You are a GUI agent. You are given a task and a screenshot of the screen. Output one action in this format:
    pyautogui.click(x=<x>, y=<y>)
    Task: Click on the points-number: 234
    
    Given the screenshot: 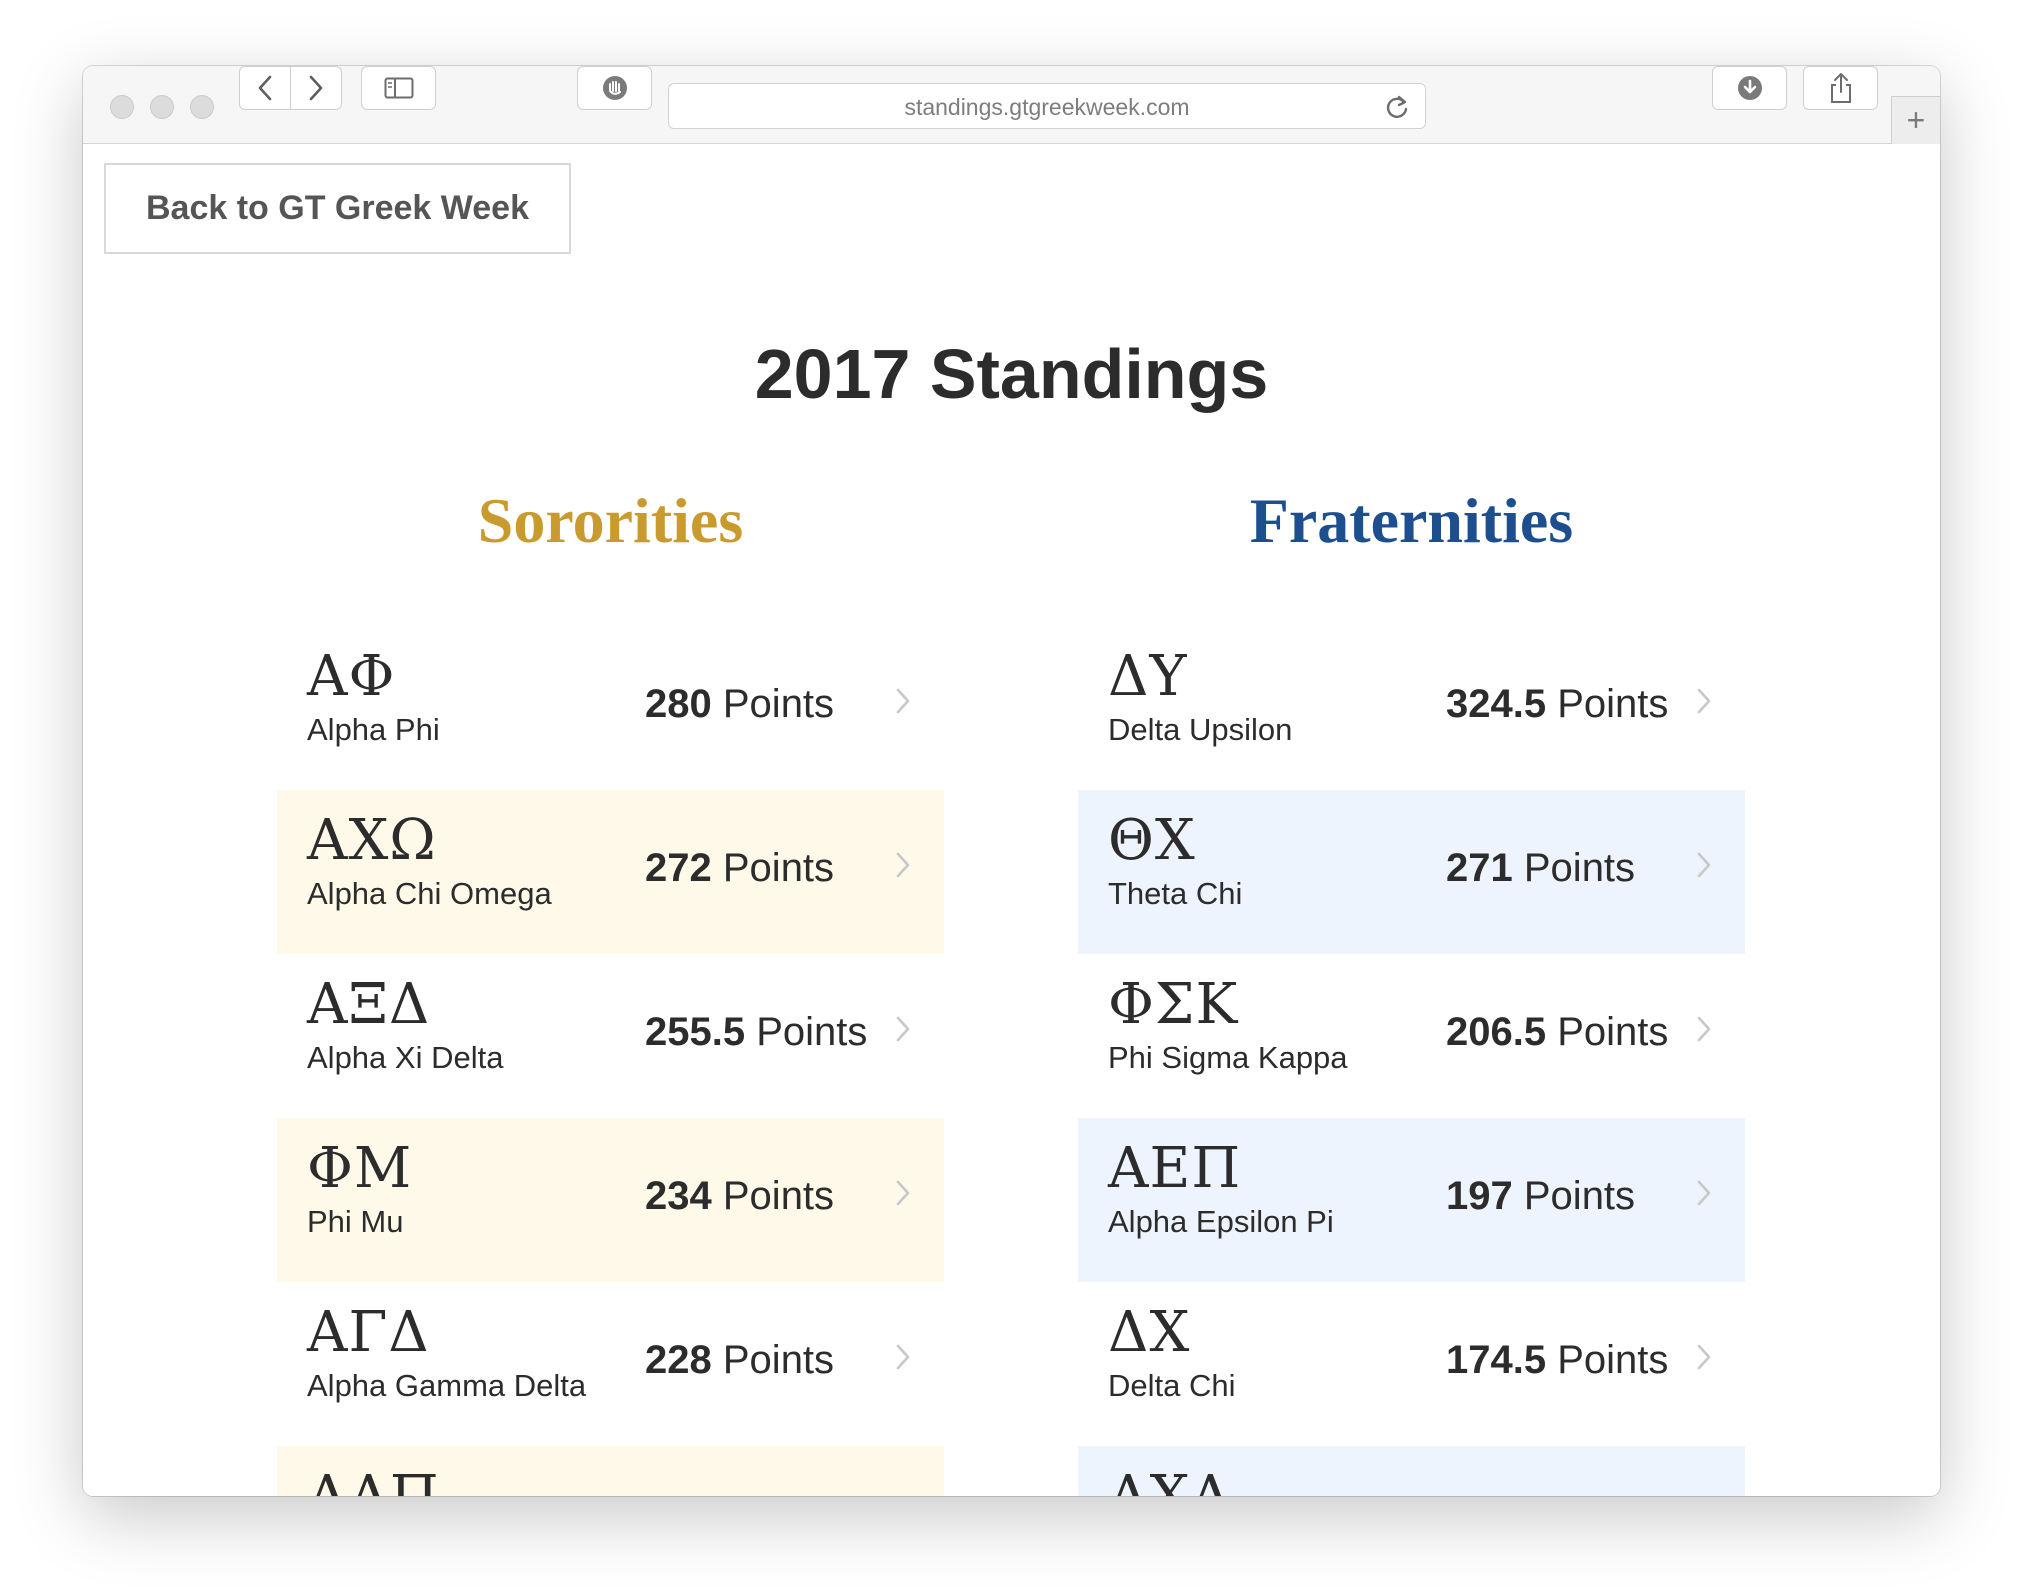 What is the action you would take?
    pyautogui.click(x=678, y=1196)
    